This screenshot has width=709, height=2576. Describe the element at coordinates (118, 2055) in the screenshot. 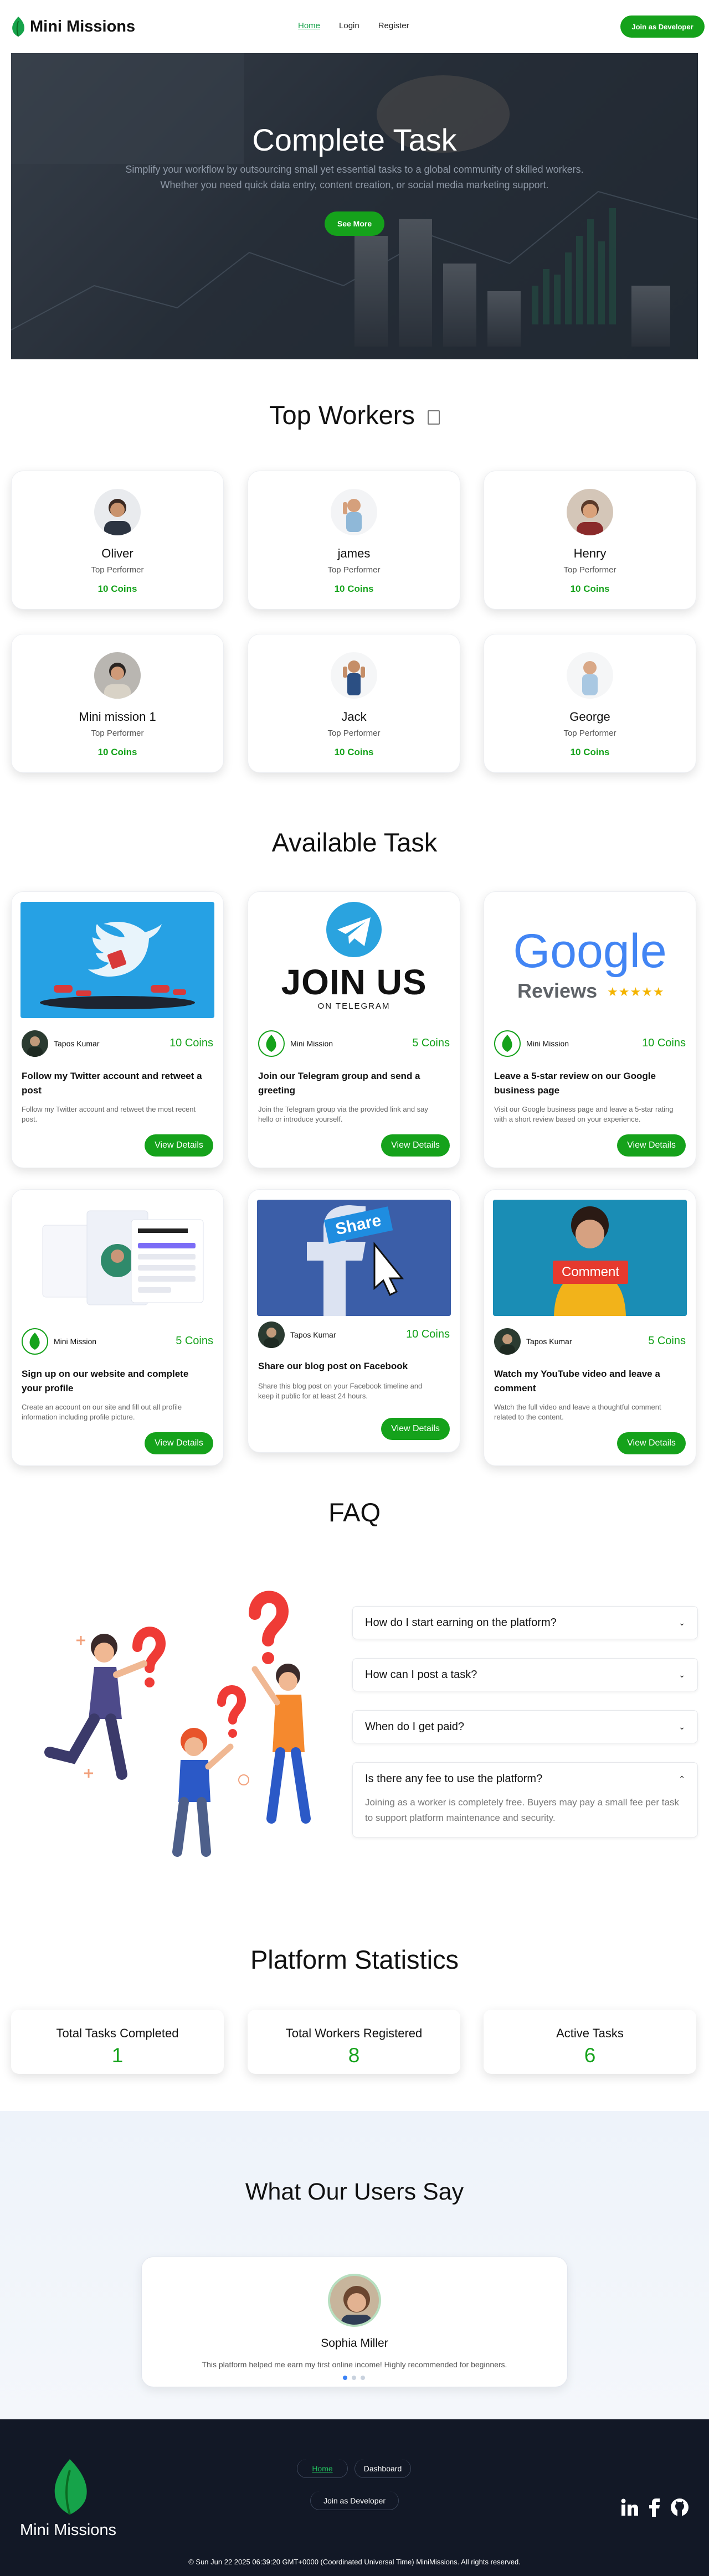

I see `stat-value: 1` at that location.